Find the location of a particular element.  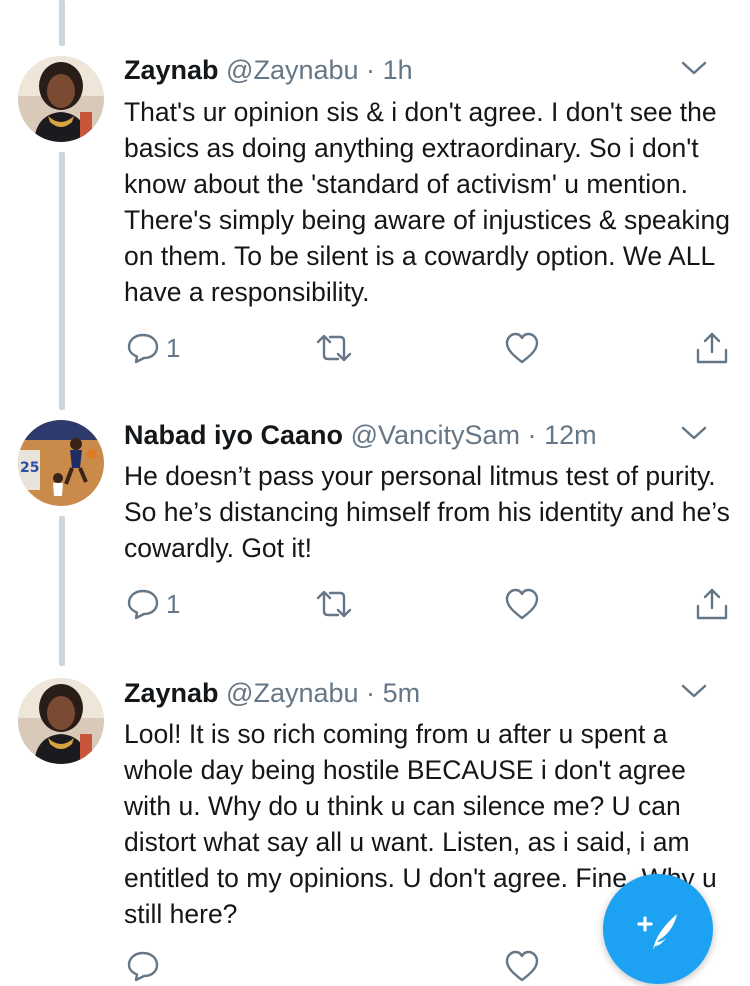

timestamp: 1h is located at coordinates (398, 70).